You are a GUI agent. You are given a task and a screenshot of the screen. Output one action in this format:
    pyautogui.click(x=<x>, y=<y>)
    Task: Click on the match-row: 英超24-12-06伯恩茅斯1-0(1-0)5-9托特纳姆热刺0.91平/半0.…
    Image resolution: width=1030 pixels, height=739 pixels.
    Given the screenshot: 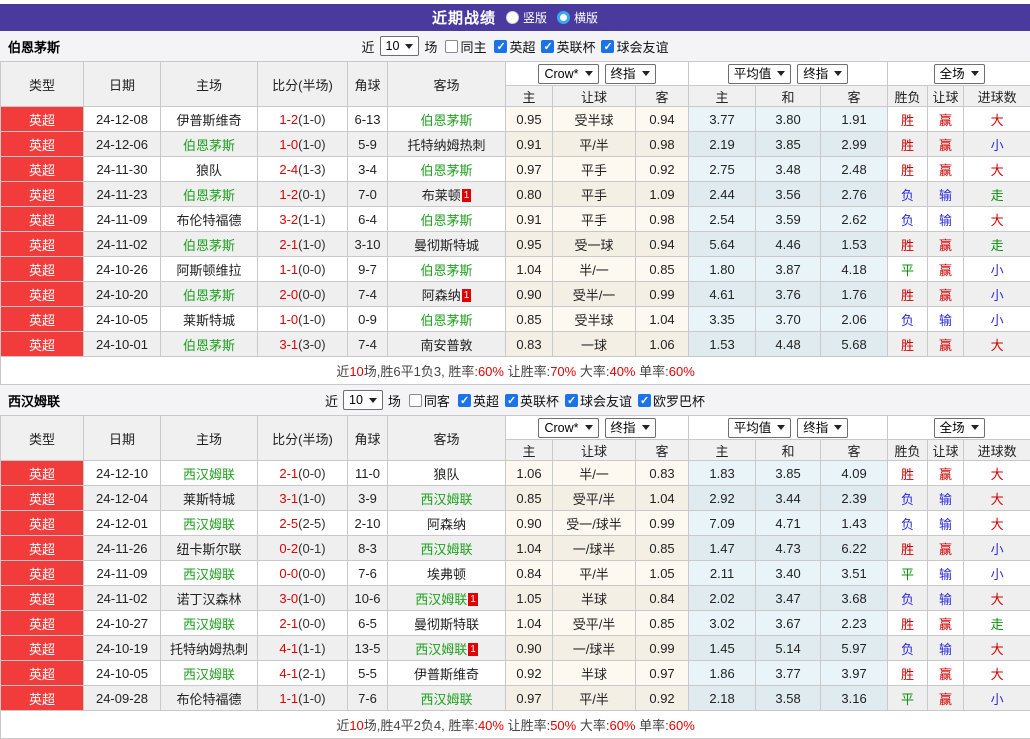 What is the action you would take?
    pyautogui.click(x=515, y=144)
    